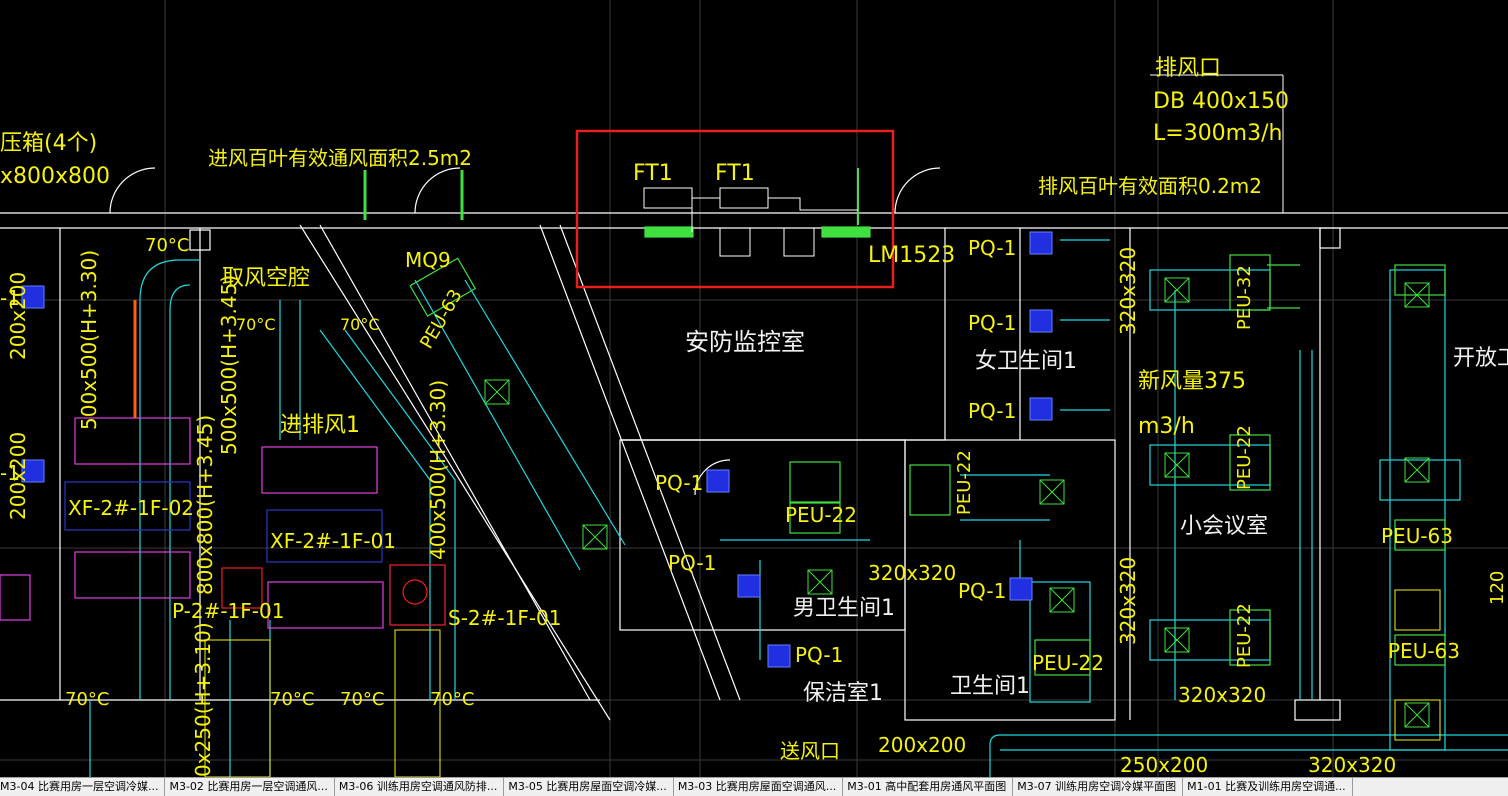 This screenshot has height=796, width=1508. What do you see at coordinates (48, 143) in the screenshot?
I see `static-box-label: 压箱(4个)` at bounding box center [48, 143].